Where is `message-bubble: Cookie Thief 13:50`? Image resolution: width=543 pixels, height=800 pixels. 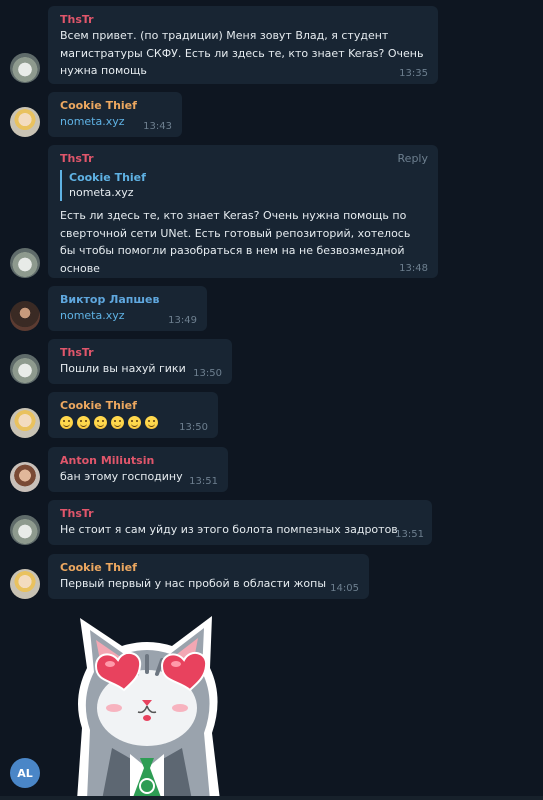 message-bubble: Cookie Thief 13:50 is located at coordinates (133, 415).